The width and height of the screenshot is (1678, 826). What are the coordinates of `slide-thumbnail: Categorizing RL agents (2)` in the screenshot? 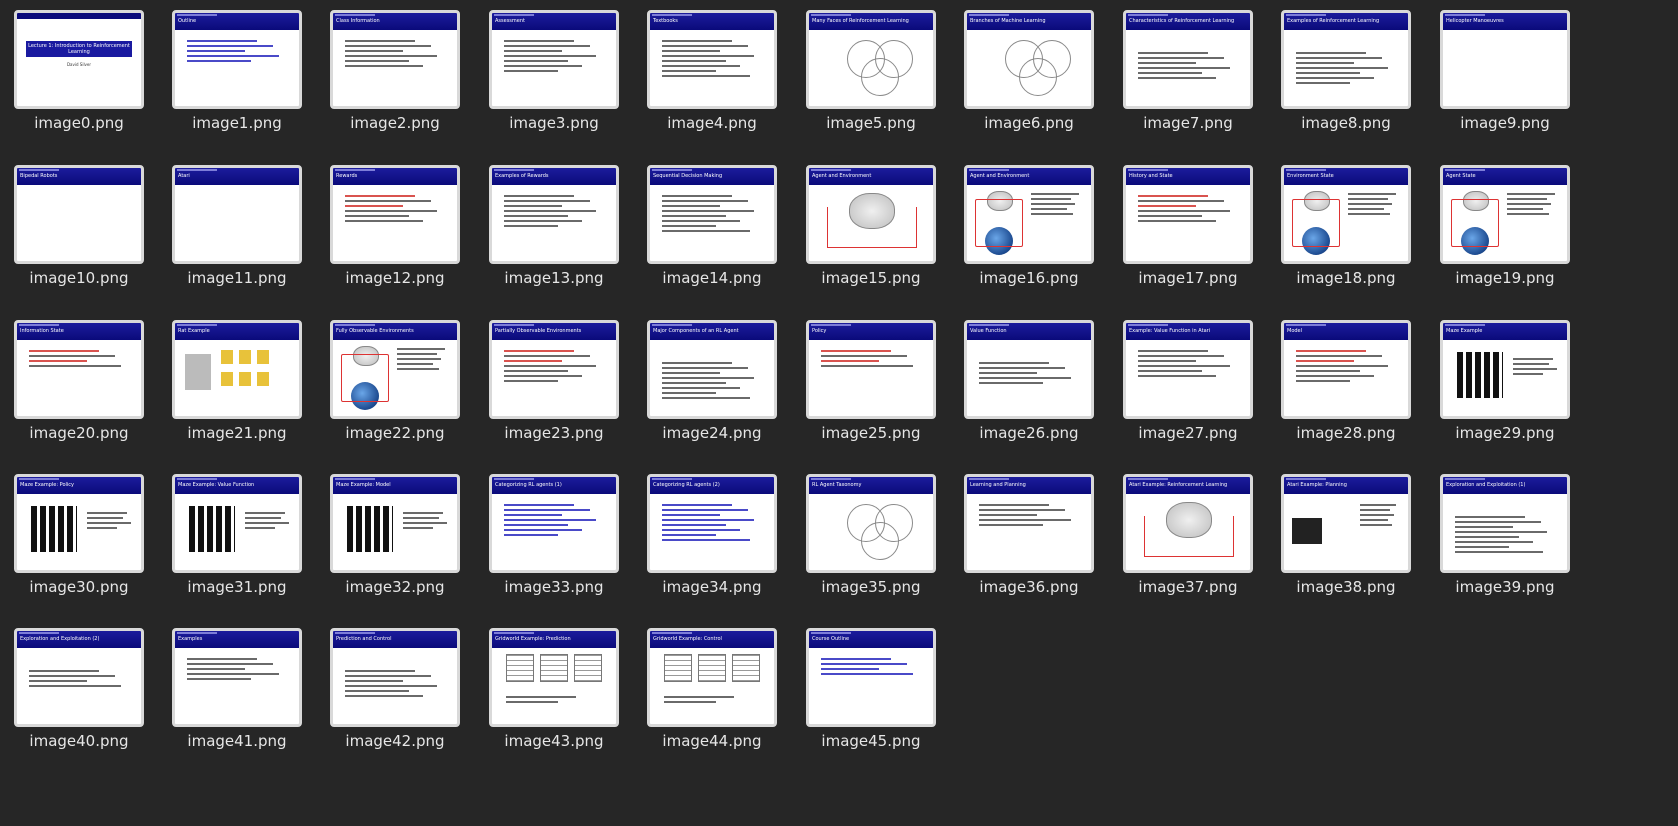 It's located at (712, 523).